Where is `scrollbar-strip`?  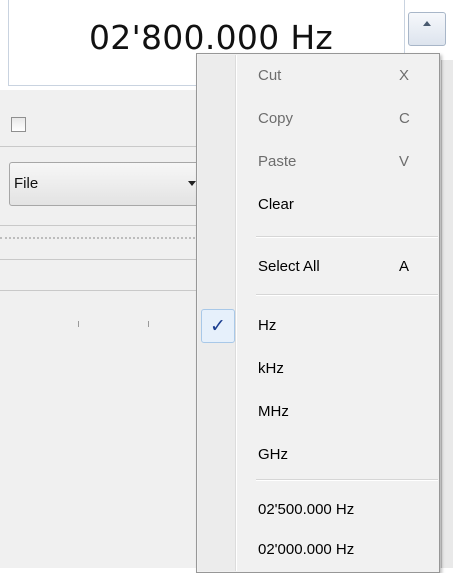
scrollbar-strip is located at coordinates (447, 314).